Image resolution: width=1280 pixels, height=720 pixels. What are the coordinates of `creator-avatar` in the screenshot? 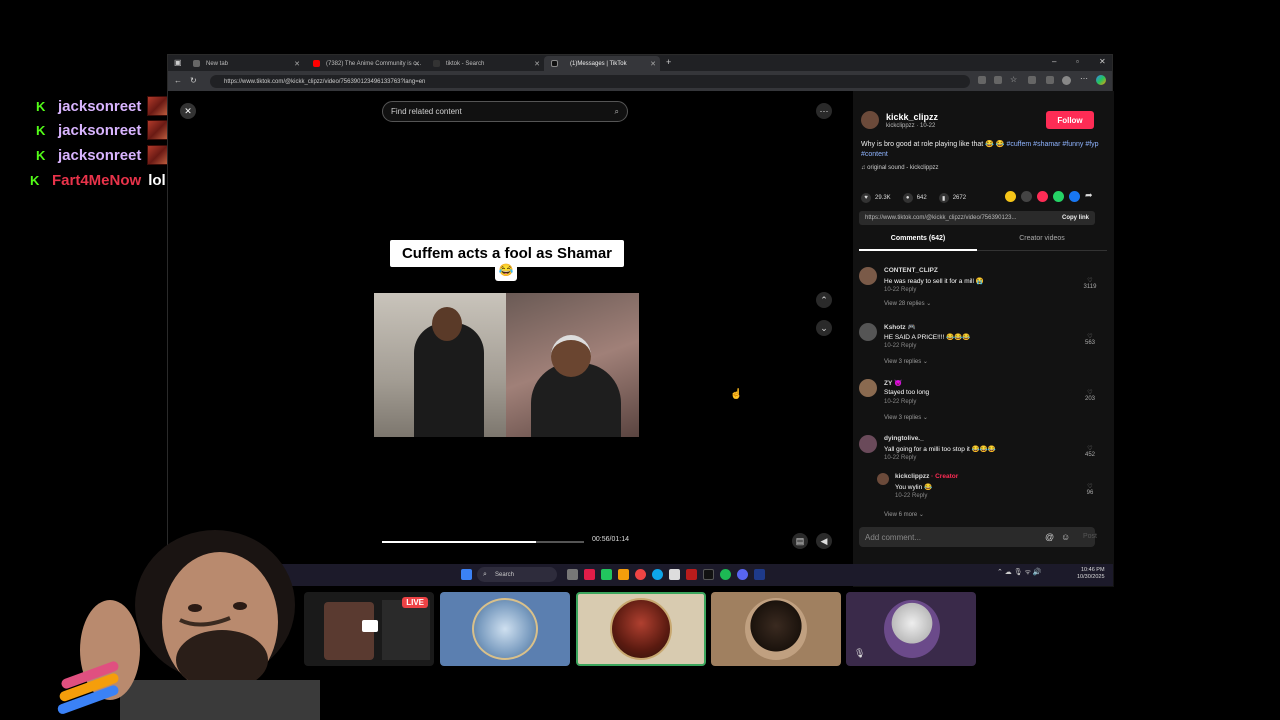 It's located at (870, 120).